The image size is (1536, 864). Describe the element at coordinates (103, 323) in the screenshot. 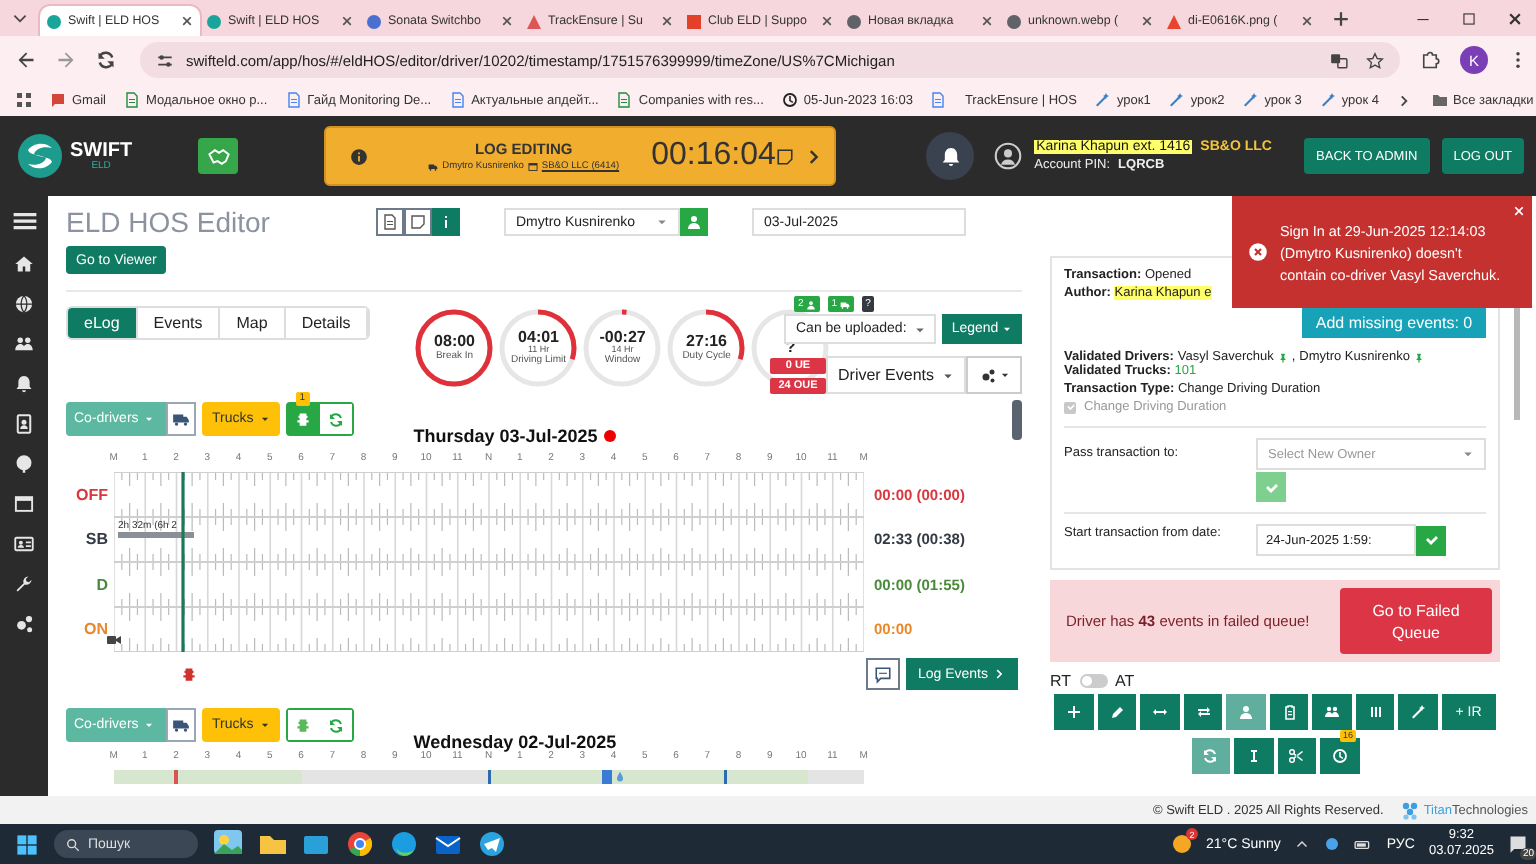

I see `tab: eLog` at that location.